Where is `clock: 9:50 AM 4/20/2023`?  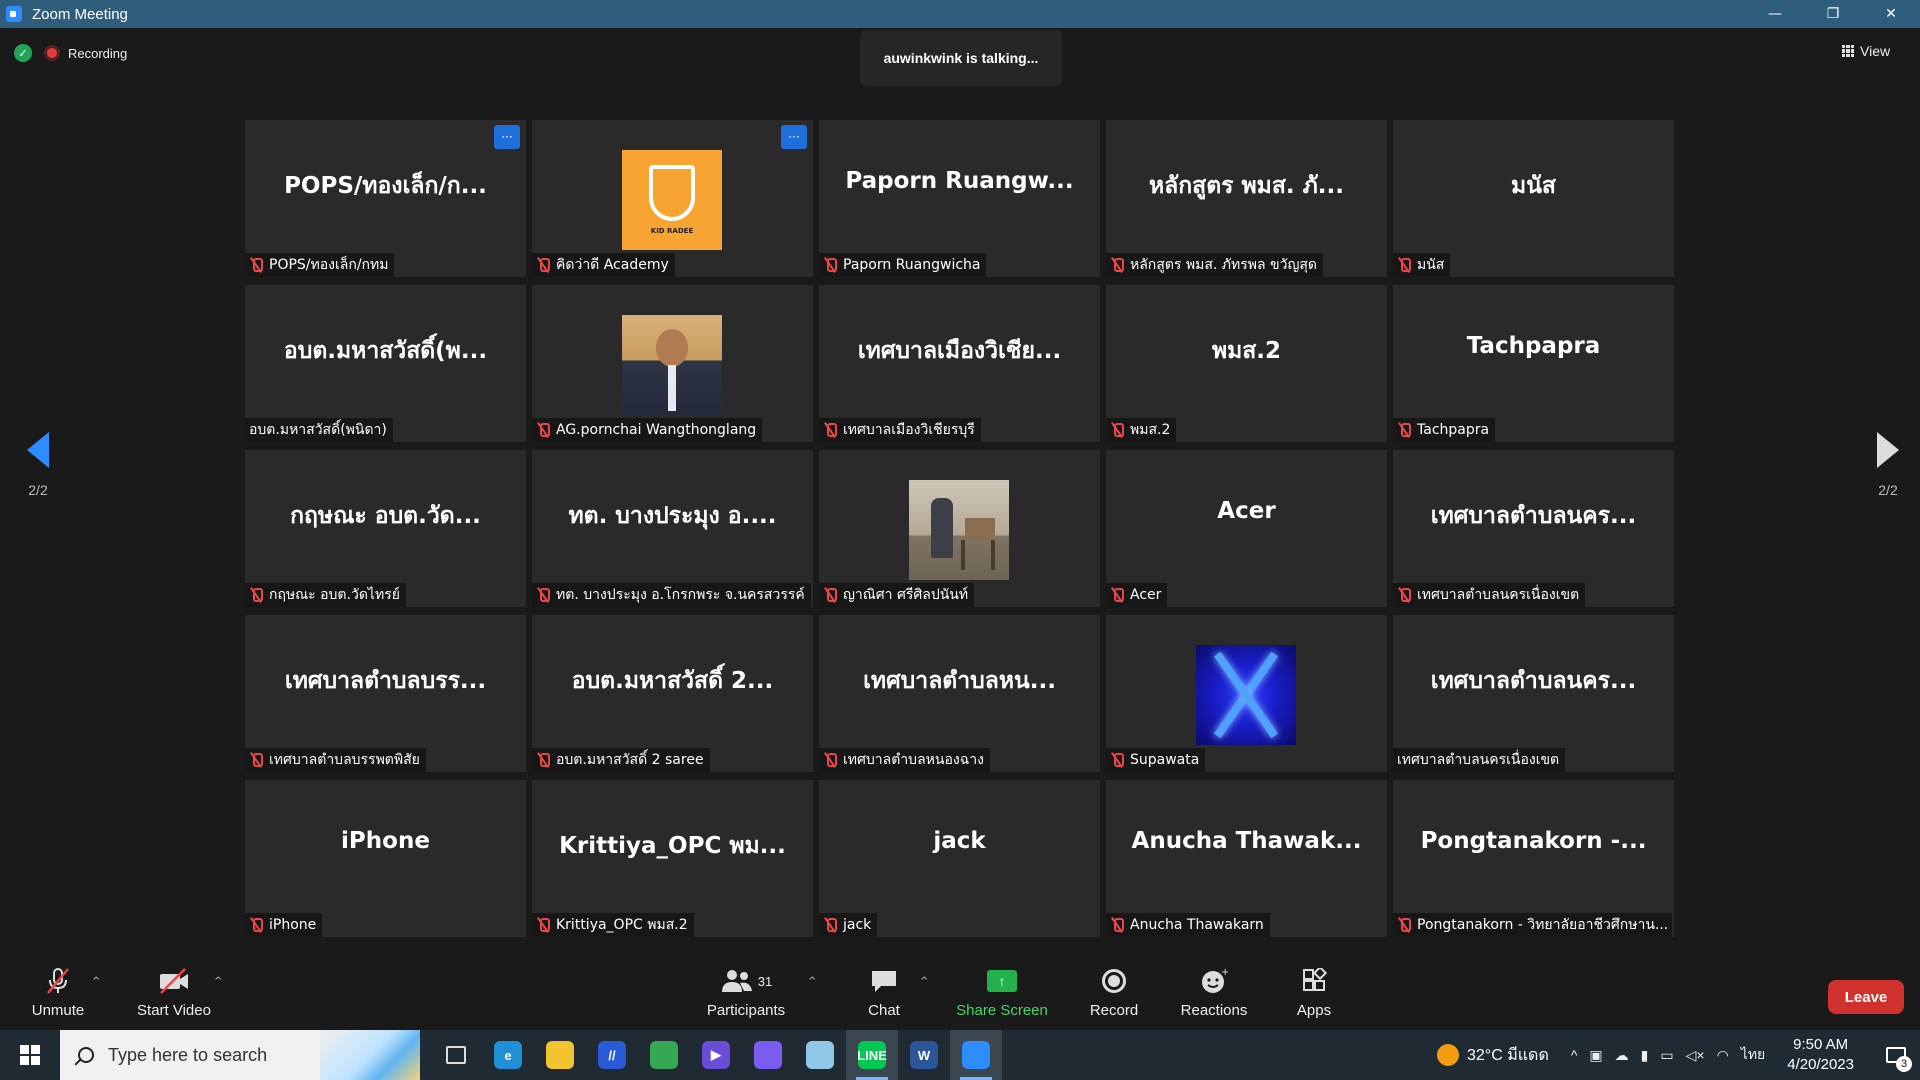
clock: 9:50 AM 4/20/2023 is located at coordinates (1820, 1055).